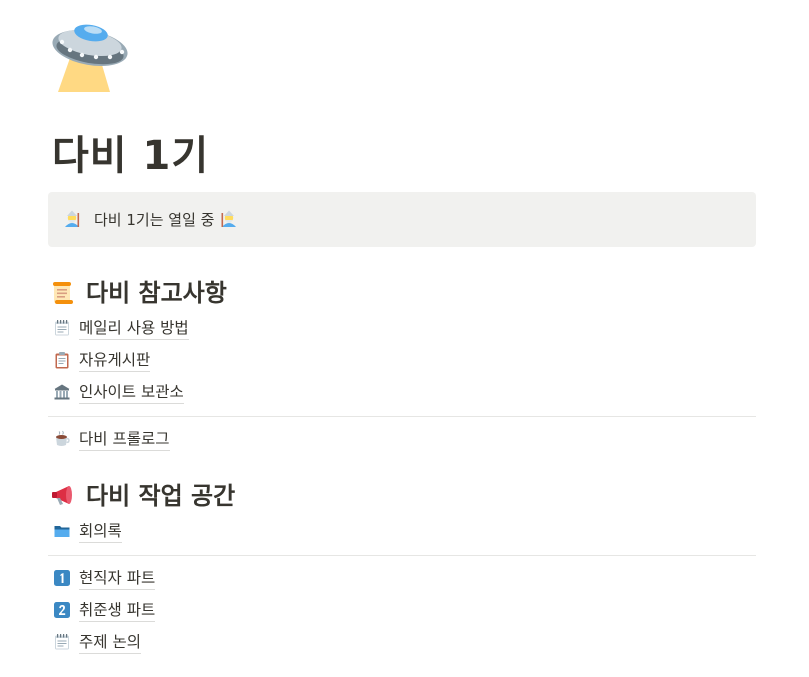 The image size is (809, 677). I want to click on coffee-icon, so click(62, 439).